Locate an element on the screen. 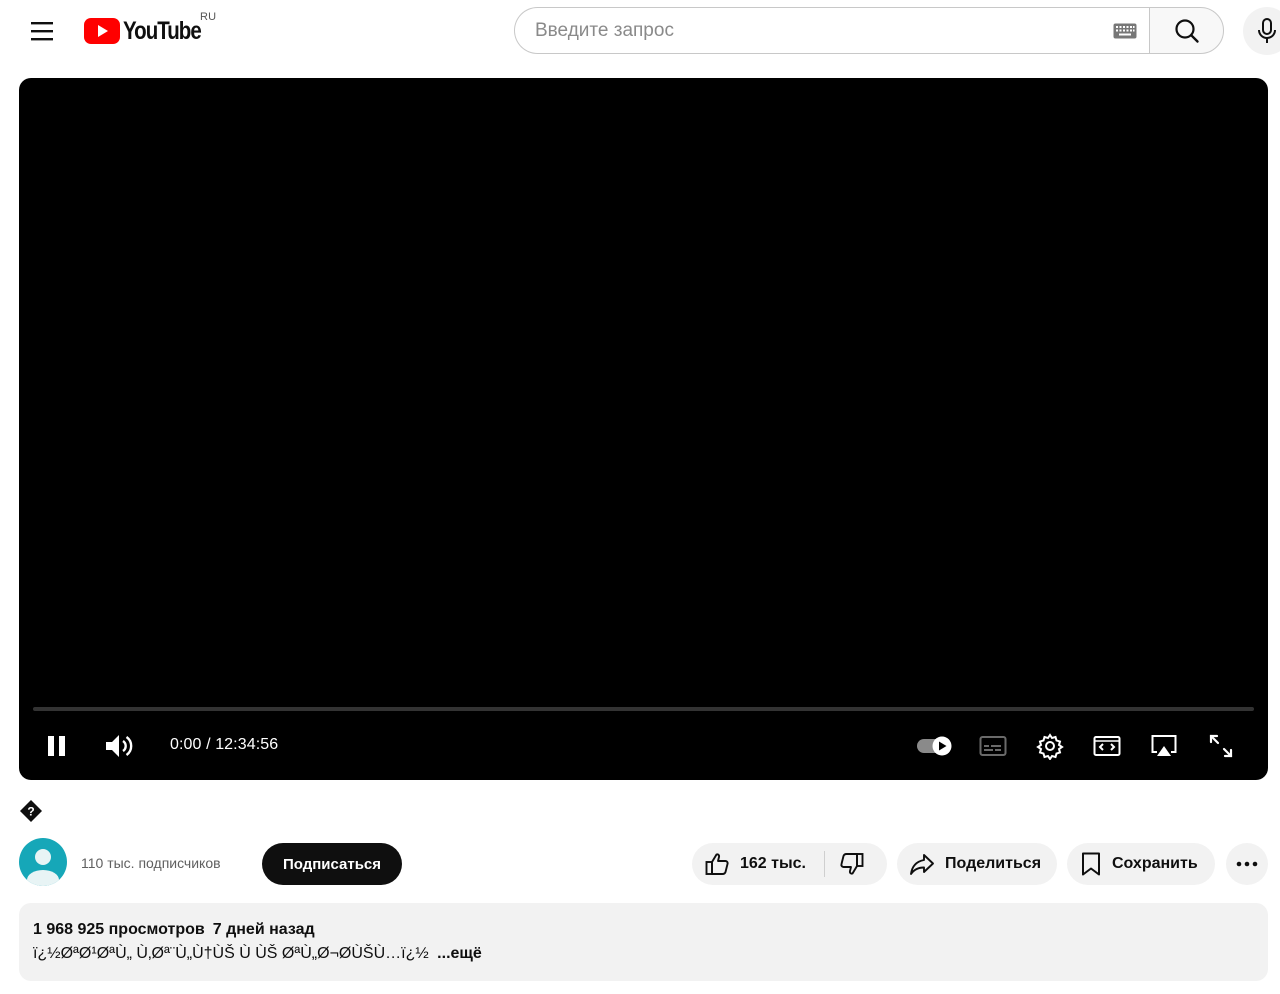 This screenshot has height=994, width=1280. search-icon is located at coordinates (1186, 30).